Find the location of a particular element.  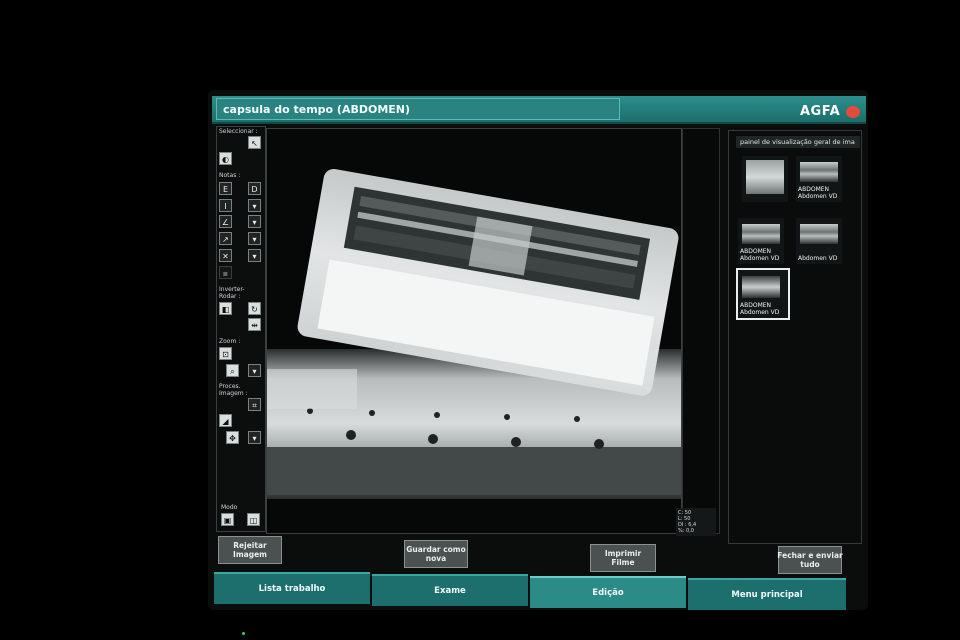

arrow-tool-icon: ↗ is located at coordinates (225, 238).